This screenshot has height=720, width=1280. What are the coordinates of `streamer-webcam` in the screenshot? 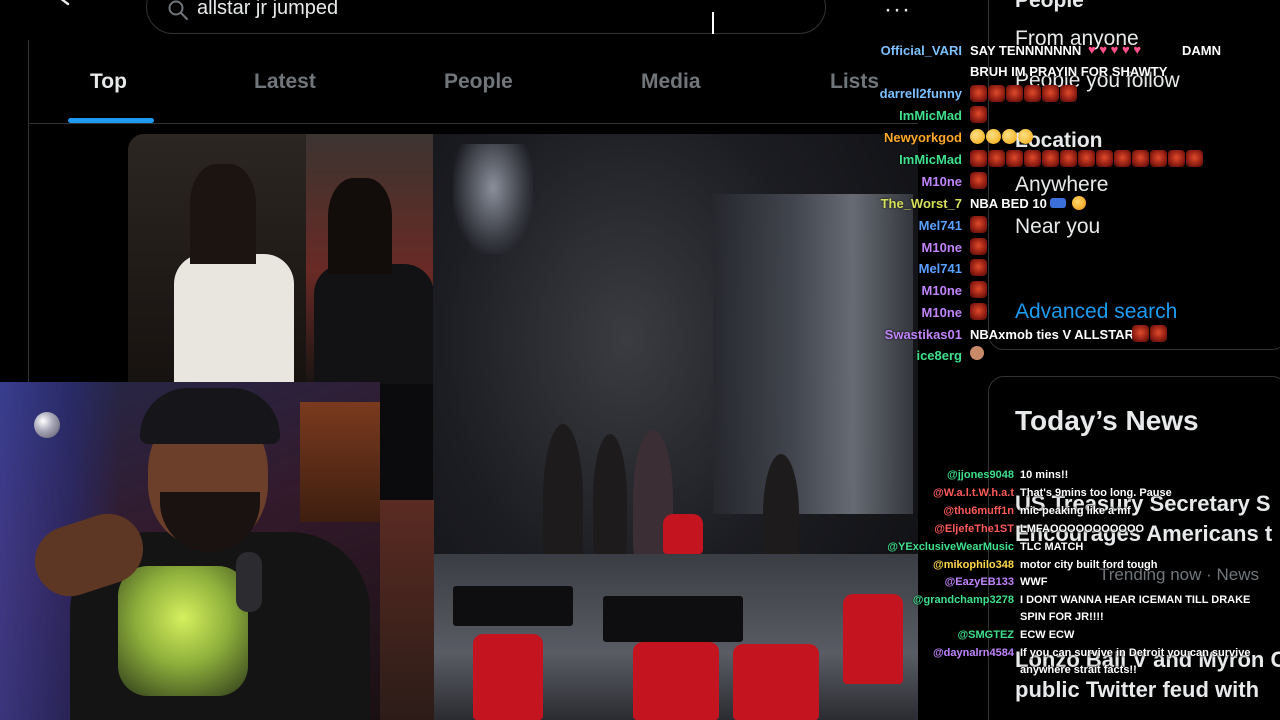 It's located at (190, 551).